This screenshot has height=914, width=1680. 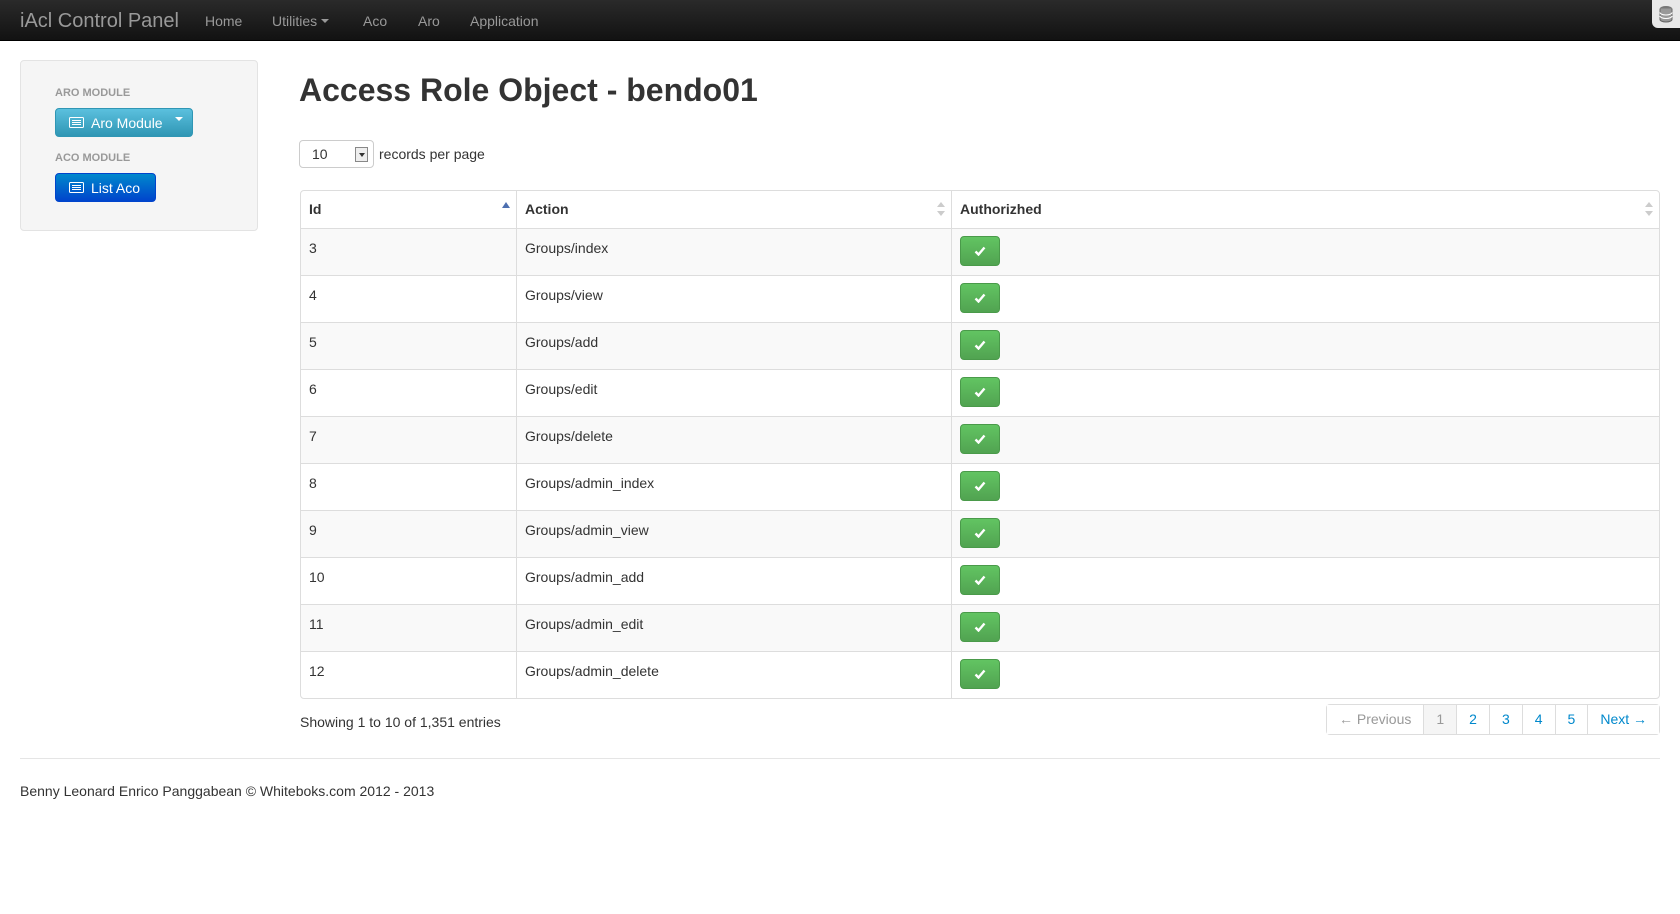 I want to click on cell-action: Groups/add, so click(x=733, y=345).